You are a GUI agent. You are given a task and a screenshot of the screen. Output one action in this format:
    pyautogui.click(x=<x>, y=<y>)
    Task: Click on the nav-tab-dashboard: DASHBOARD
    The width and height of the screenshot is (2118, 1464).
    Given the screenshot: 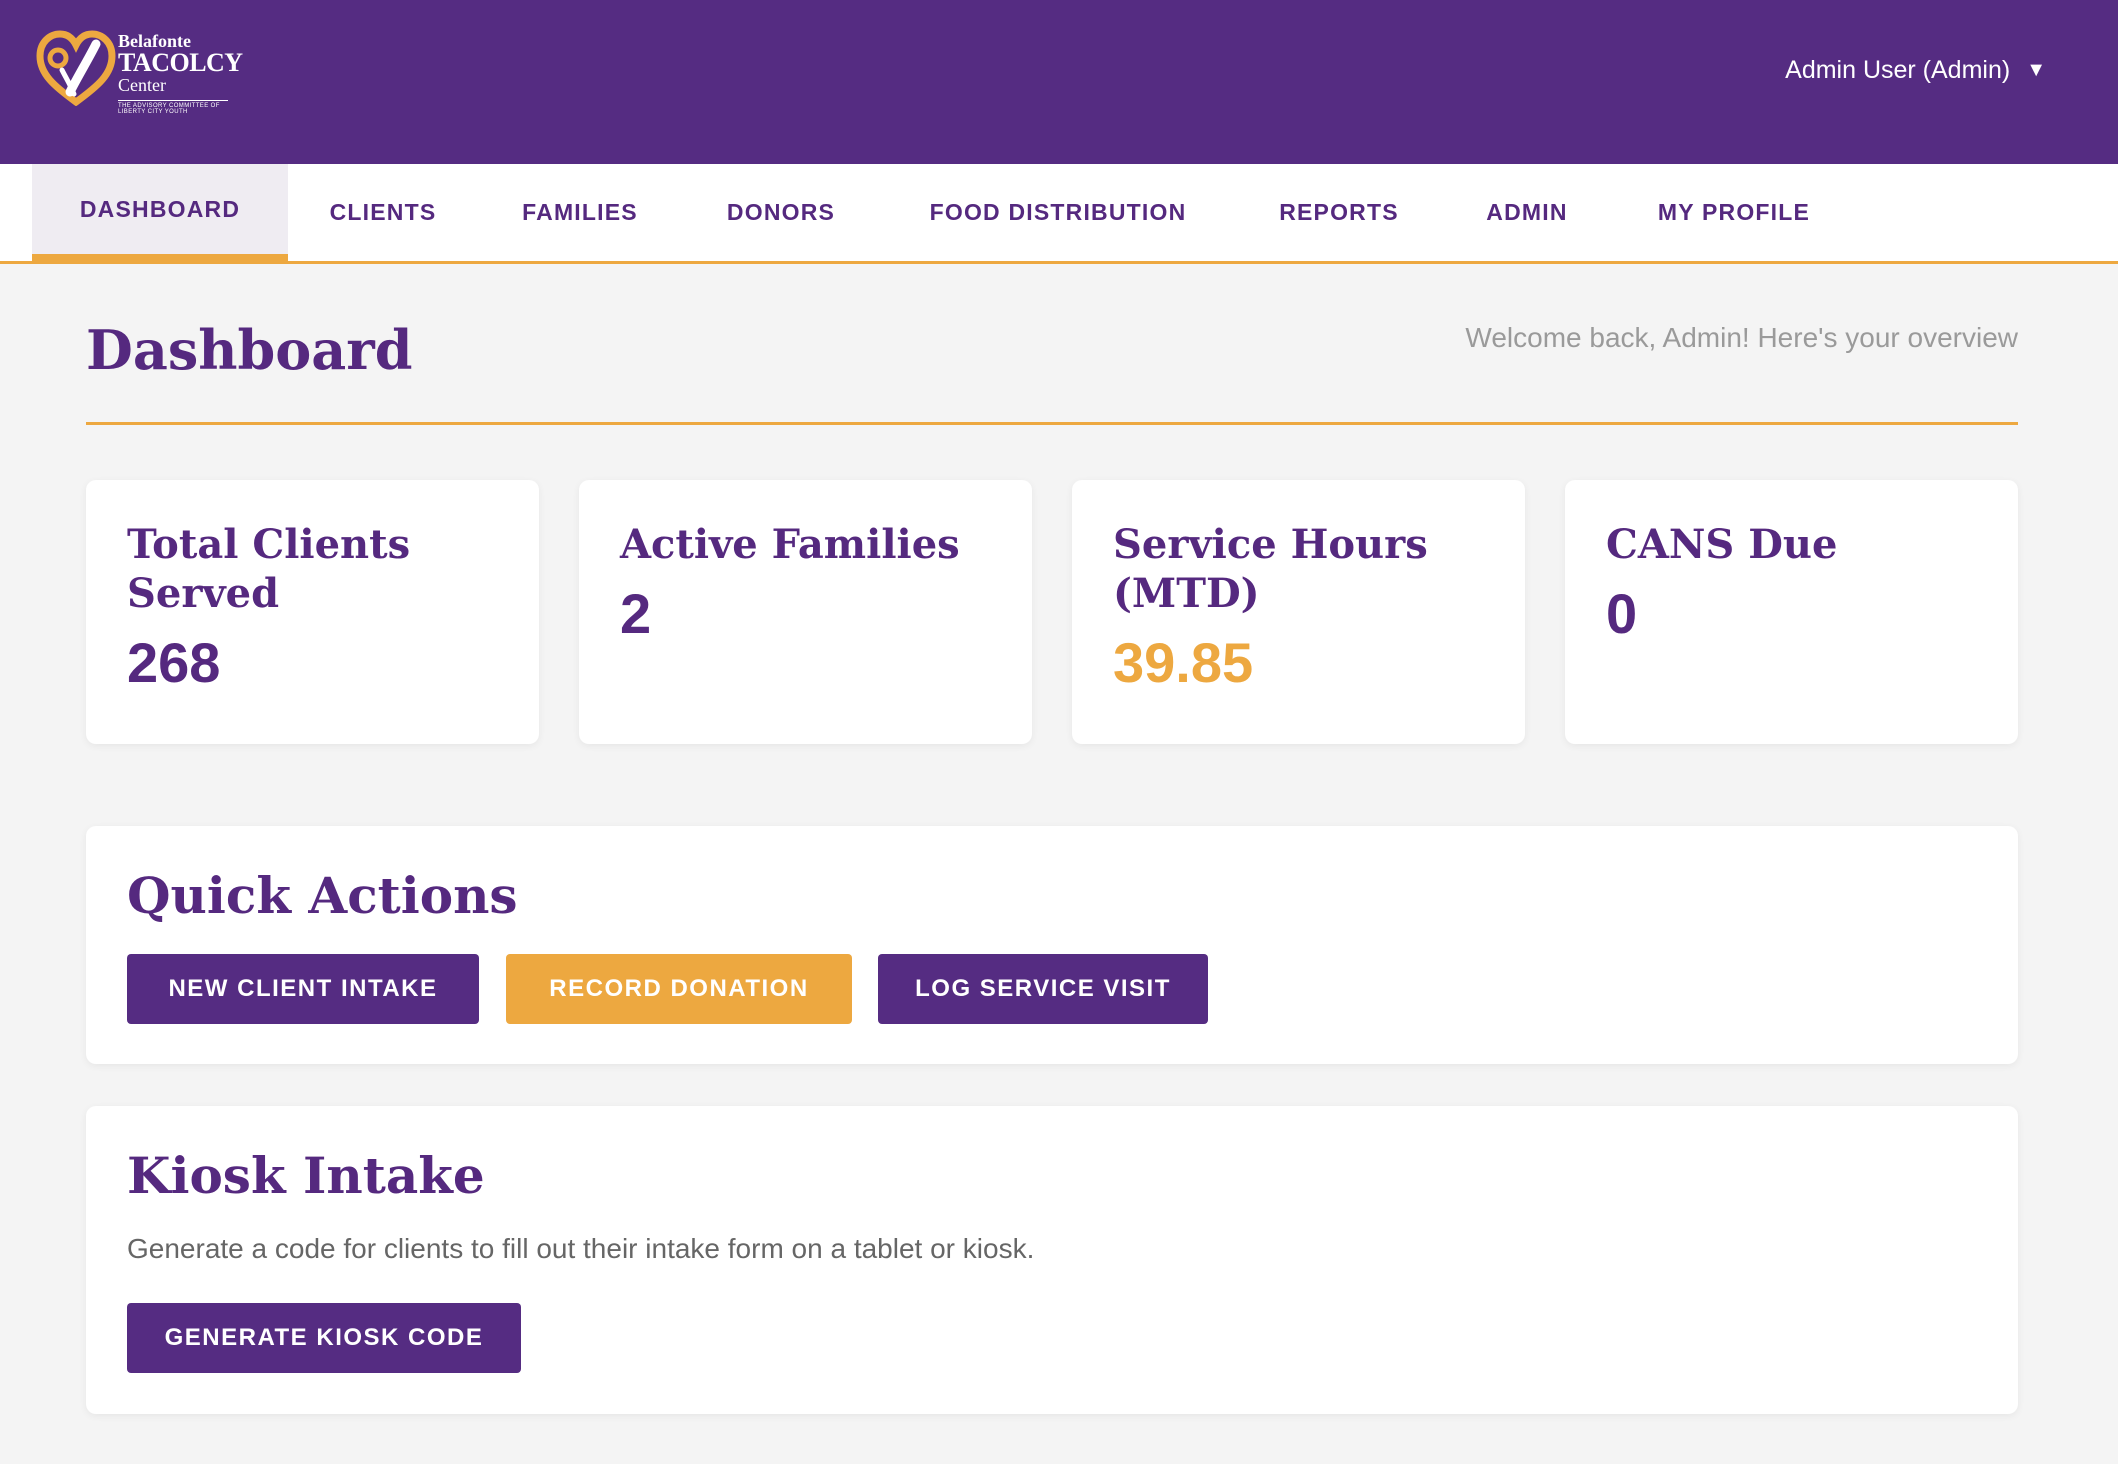 What is the action you would take?
    pyautogui.click(x=160, y=212)
    